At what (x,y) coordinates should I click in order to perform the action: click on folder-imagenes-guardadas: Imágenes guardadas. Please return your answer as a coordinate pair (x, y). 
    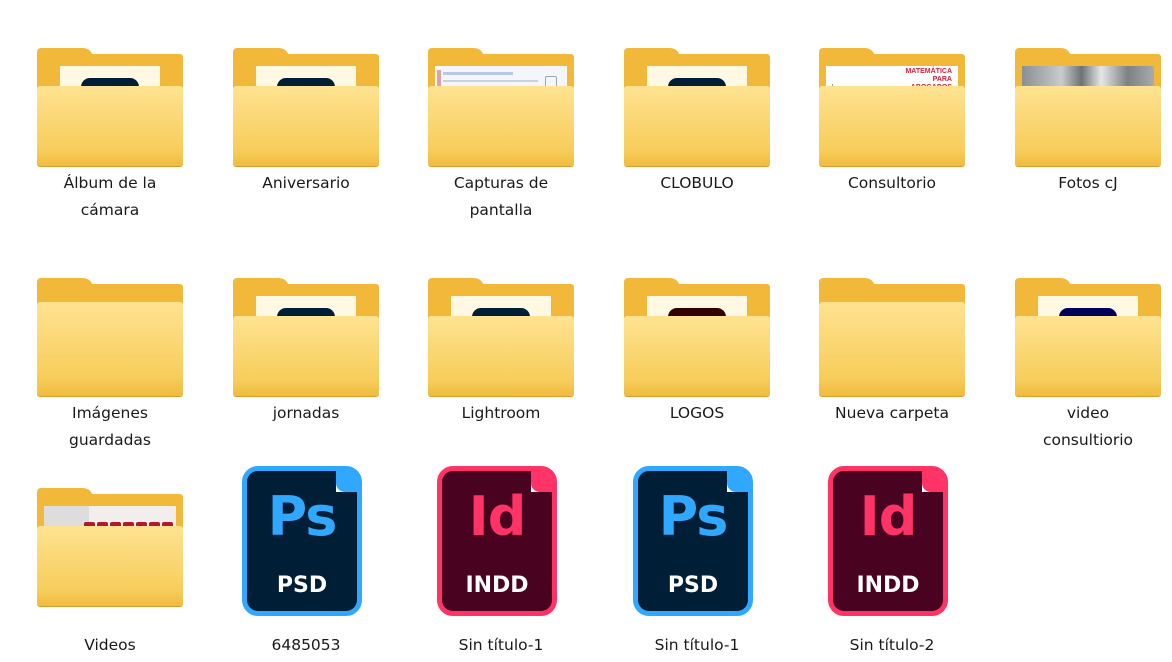
    Looking at the image, I should click on (110, 352).